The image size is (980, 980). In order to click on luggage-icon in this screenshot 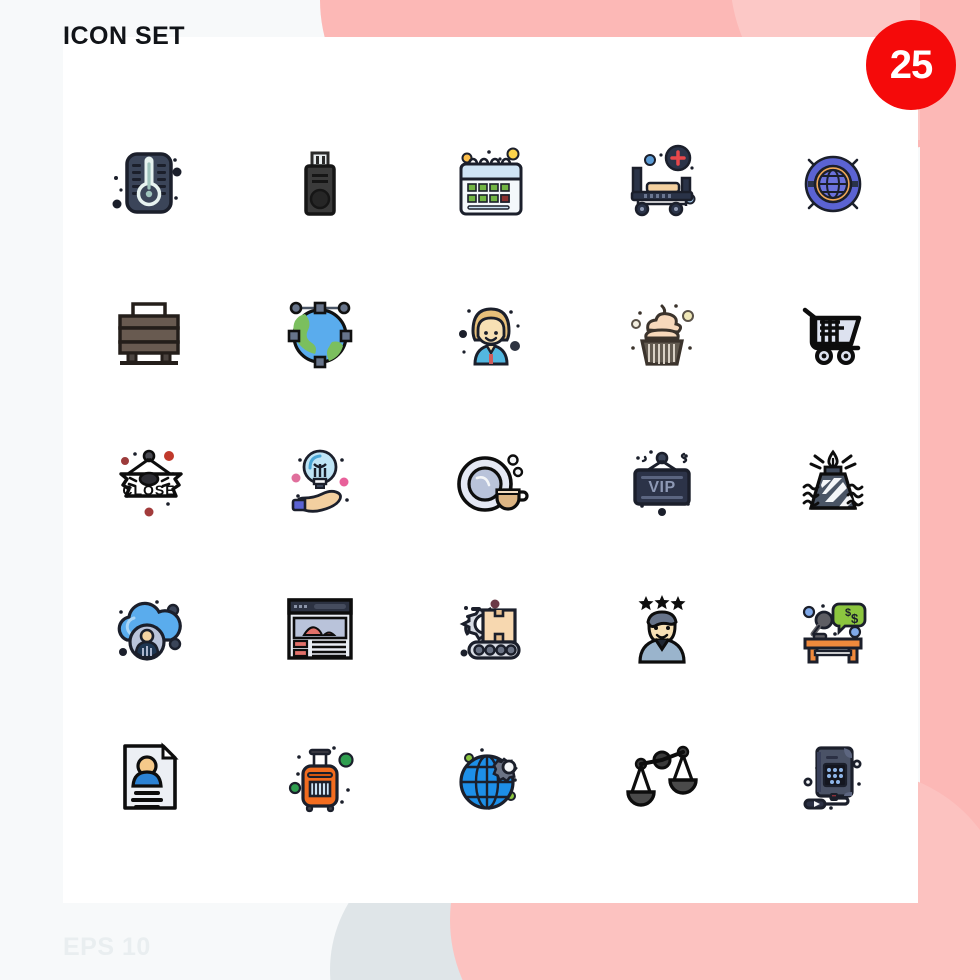, I will do `click(319, 776)`.